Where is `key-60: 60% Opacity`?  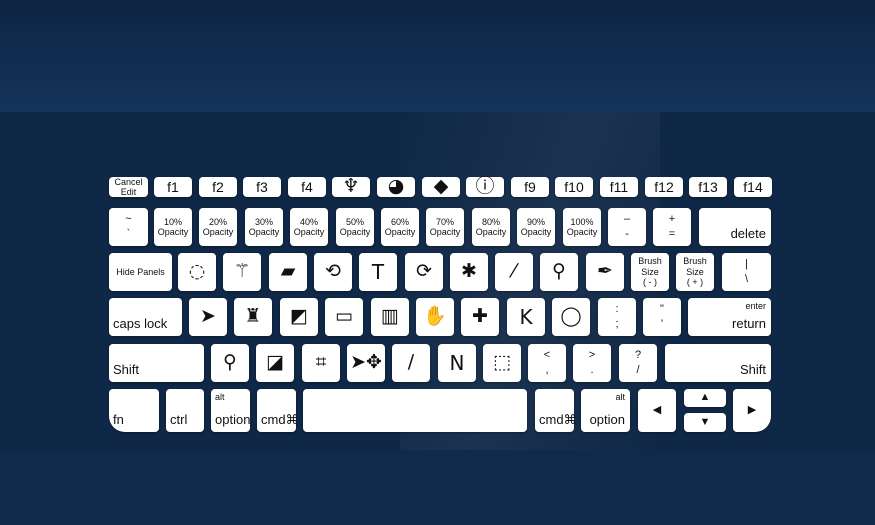
key-60: 60% Opacity is located at coordinates (400, 227).